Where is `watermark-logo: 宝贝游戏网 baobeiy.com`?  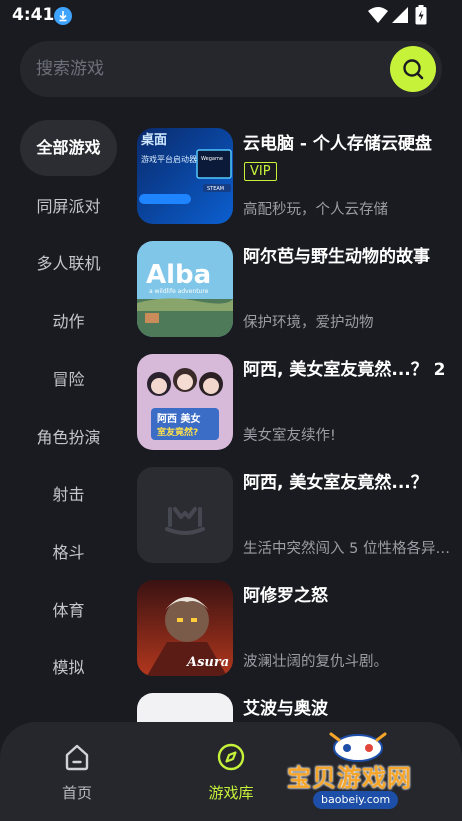 watermark-logo: 宝贝游戏网 baobeiy.com is located at coordinates (358, 770).